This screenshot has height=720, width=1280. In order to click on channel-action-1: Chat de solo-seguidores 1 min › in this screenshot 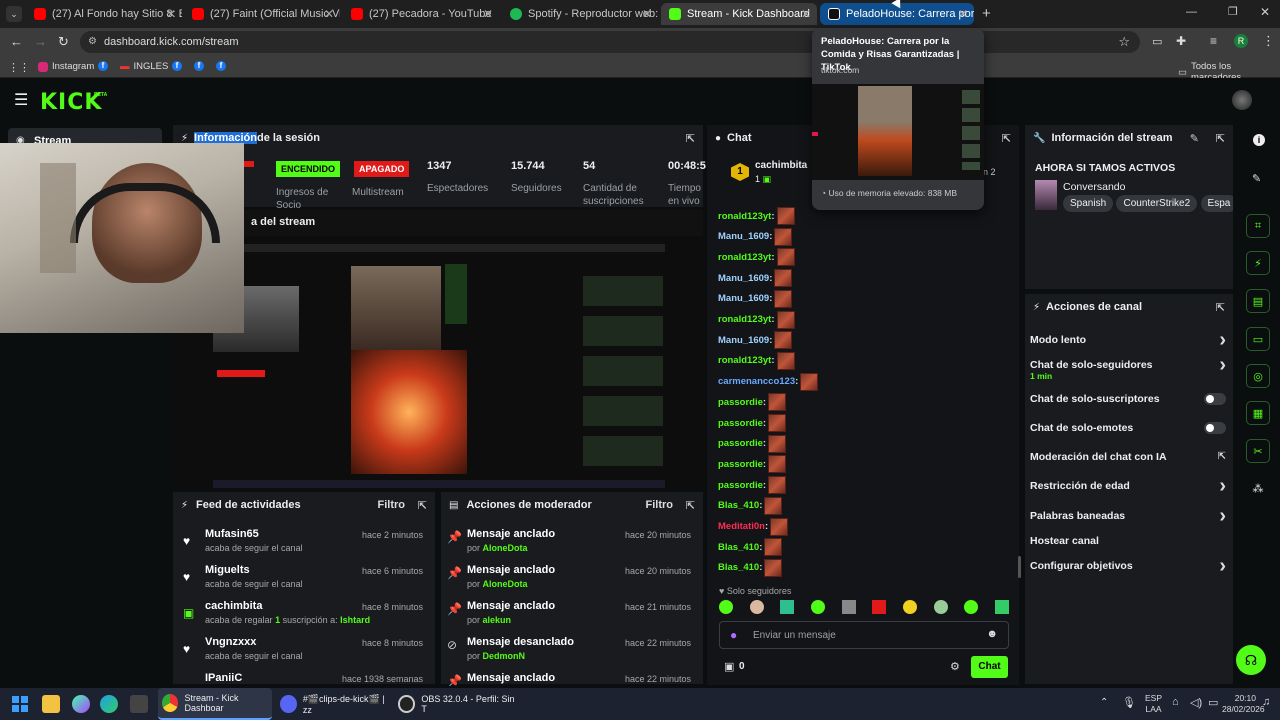, I will do `click(1128, 368)`.